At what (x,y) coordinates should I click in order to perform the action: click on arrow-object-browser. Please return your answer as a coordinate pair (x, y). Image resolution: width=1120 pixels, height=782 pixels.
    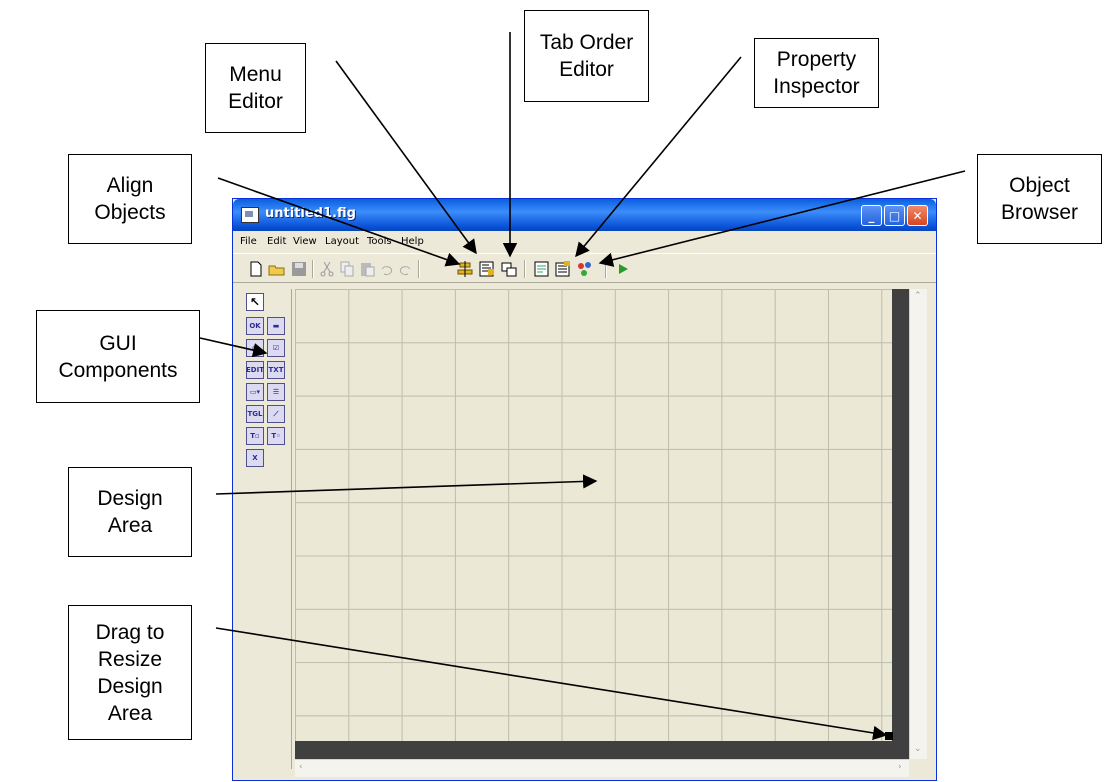
    Looking at the image, I should click on (782, 218).